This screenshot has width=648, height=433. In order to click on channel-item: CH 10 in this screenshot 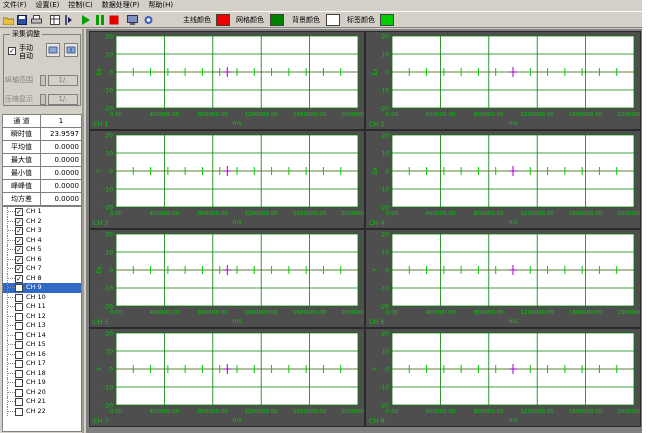, I will do `click(42, 297)`.